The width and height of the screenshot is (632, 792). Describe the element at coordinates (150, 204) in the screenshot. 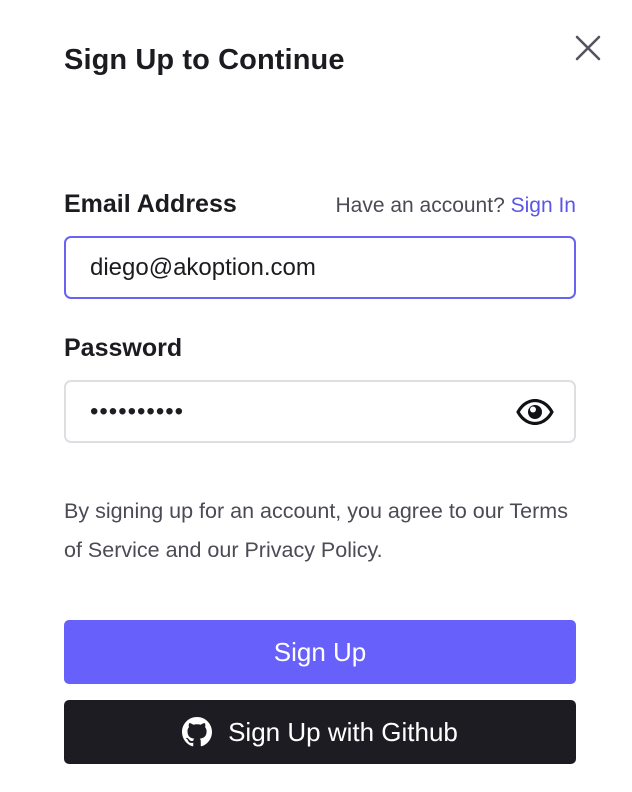

I see `email-label: Email Address` at that location.